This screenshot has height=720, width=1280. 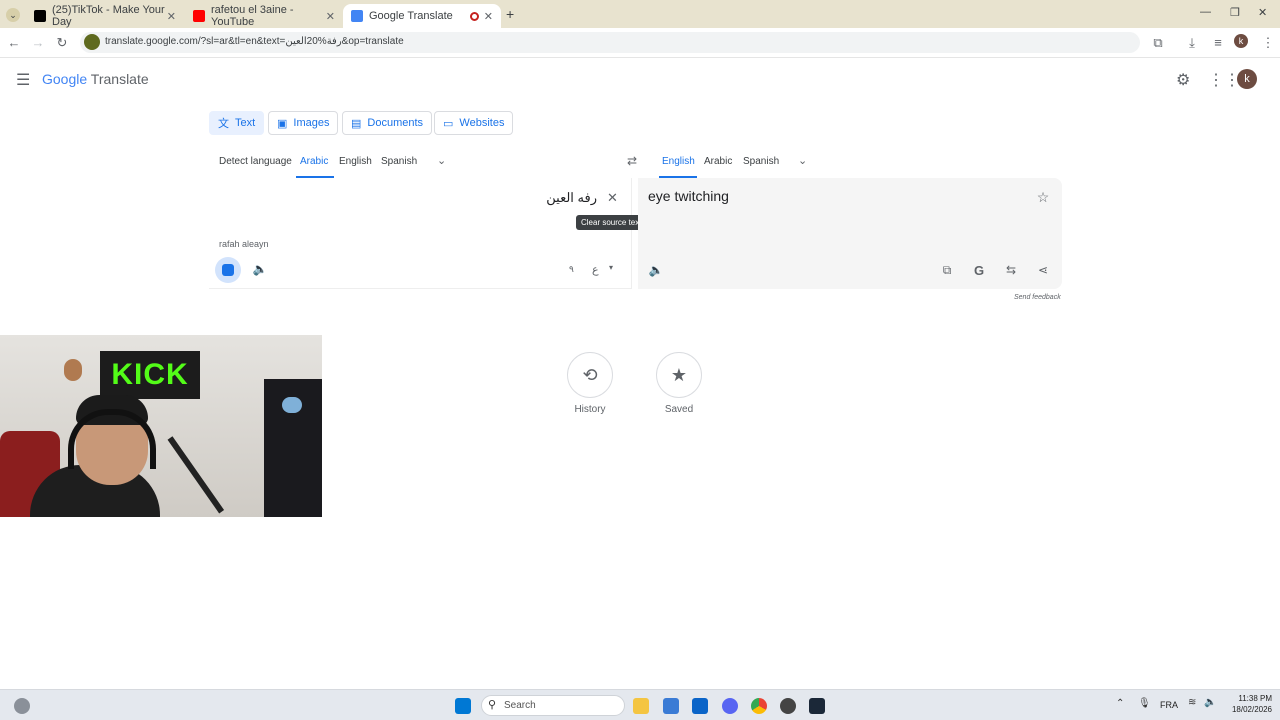 What do you see at coordinates (150, 375) in the screenshot?
I see `kick-sign: KICK` at bounding box center [150, 375].